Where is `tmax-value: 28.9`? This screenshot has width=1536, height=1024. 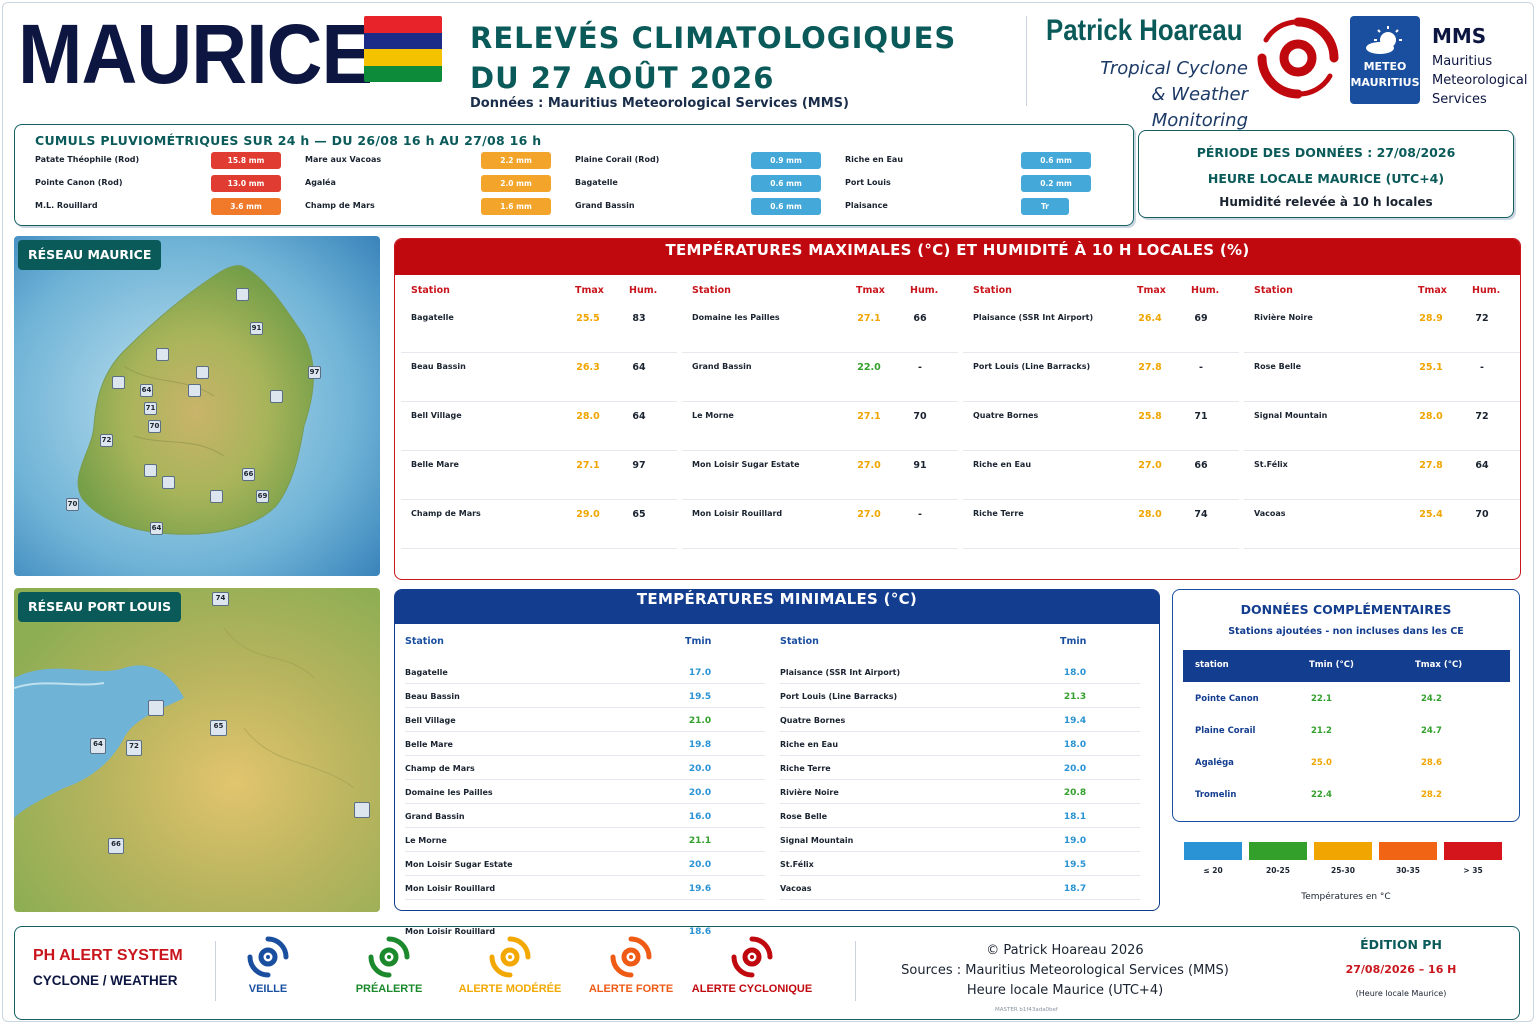
tmax-value: 28.9 is located at coordinates (1431, 318).